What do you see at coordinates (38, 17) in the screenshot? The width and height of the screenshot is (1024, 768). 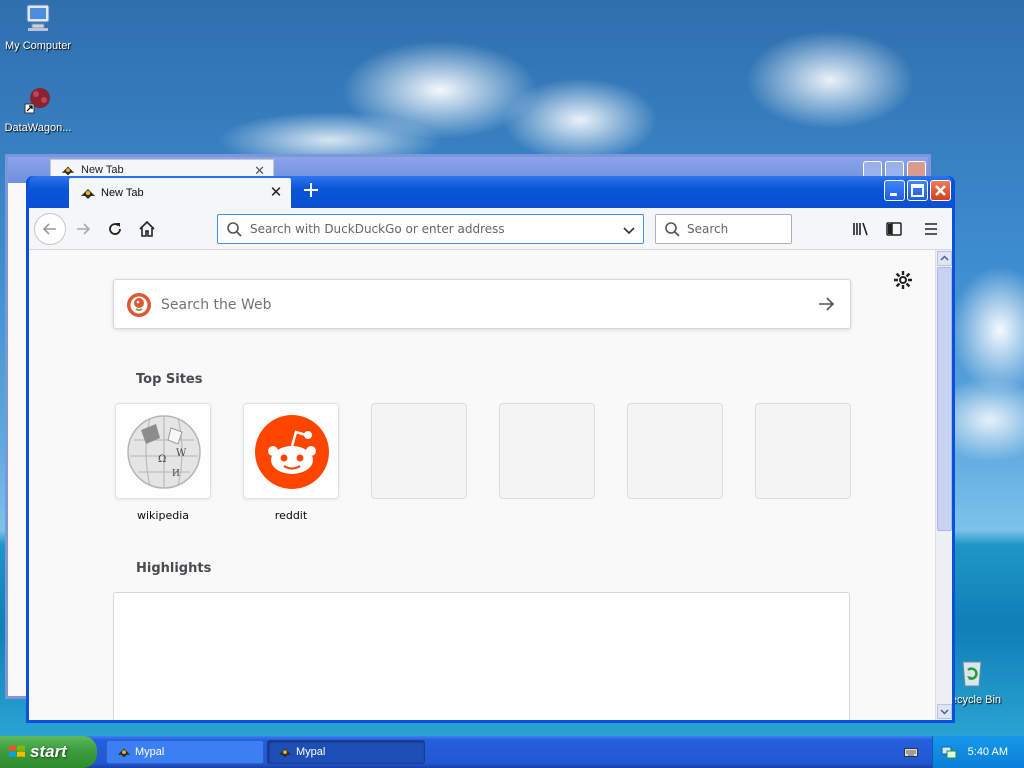 I see `my-computer-icon` at bounding box center [38, 17].